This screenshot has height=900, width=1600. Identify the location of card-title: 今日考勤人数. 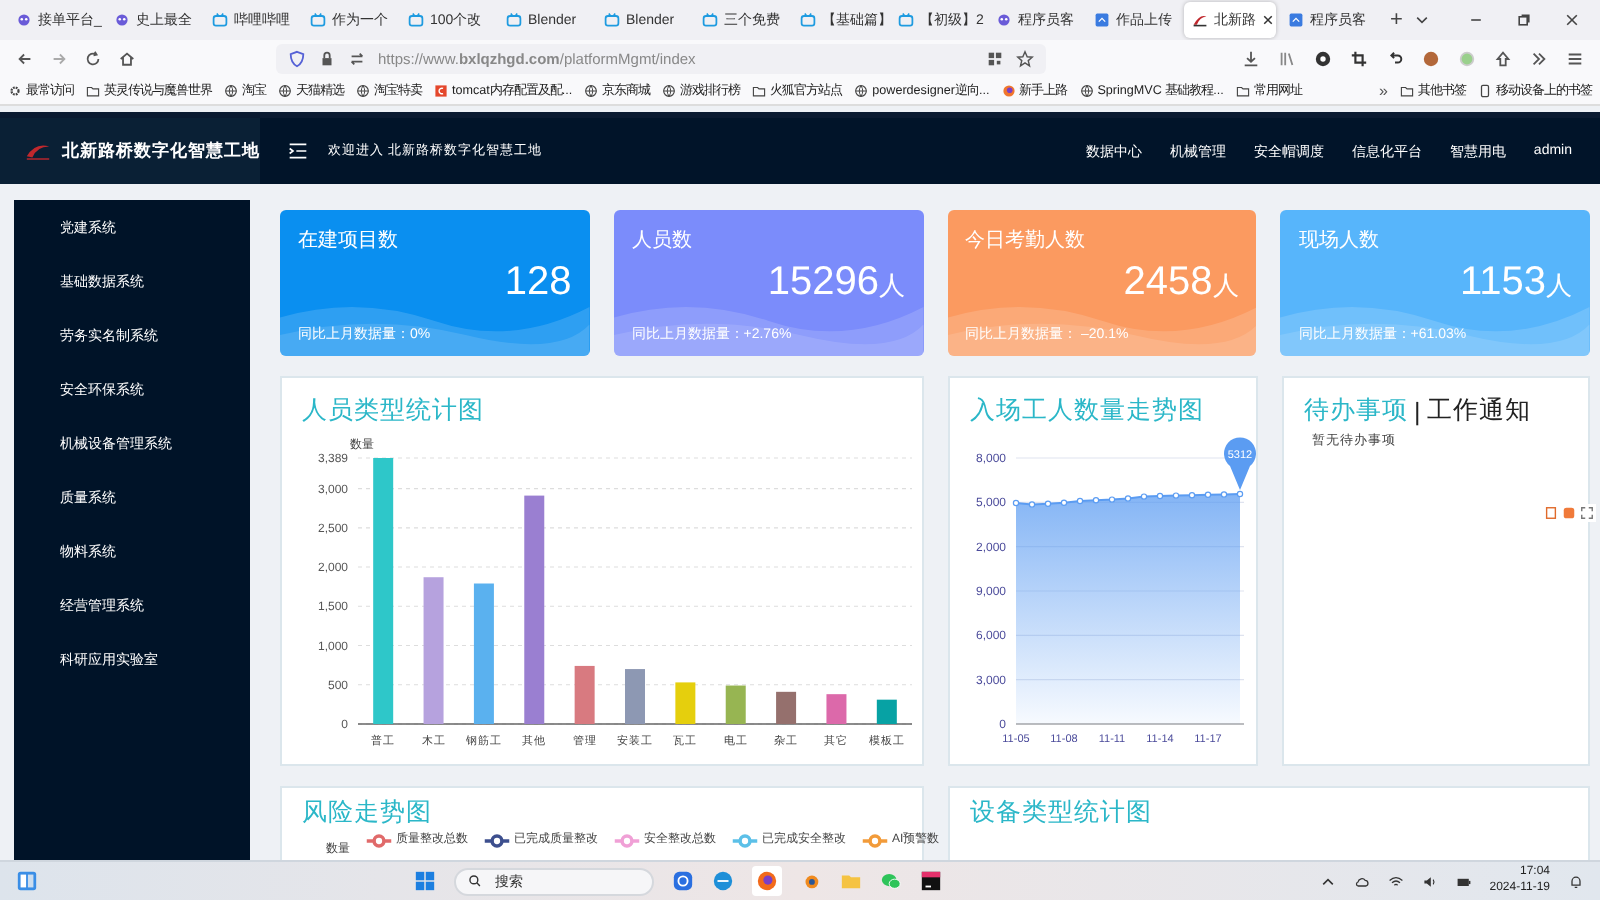
(1026, 240).